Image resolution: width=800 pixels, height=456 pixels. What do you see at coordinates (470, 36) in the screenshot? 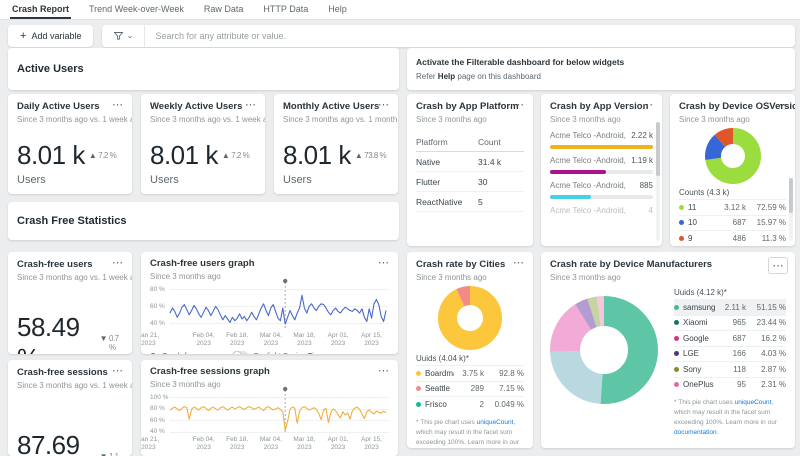
I see `search-input` at bounding box center [470, 36].